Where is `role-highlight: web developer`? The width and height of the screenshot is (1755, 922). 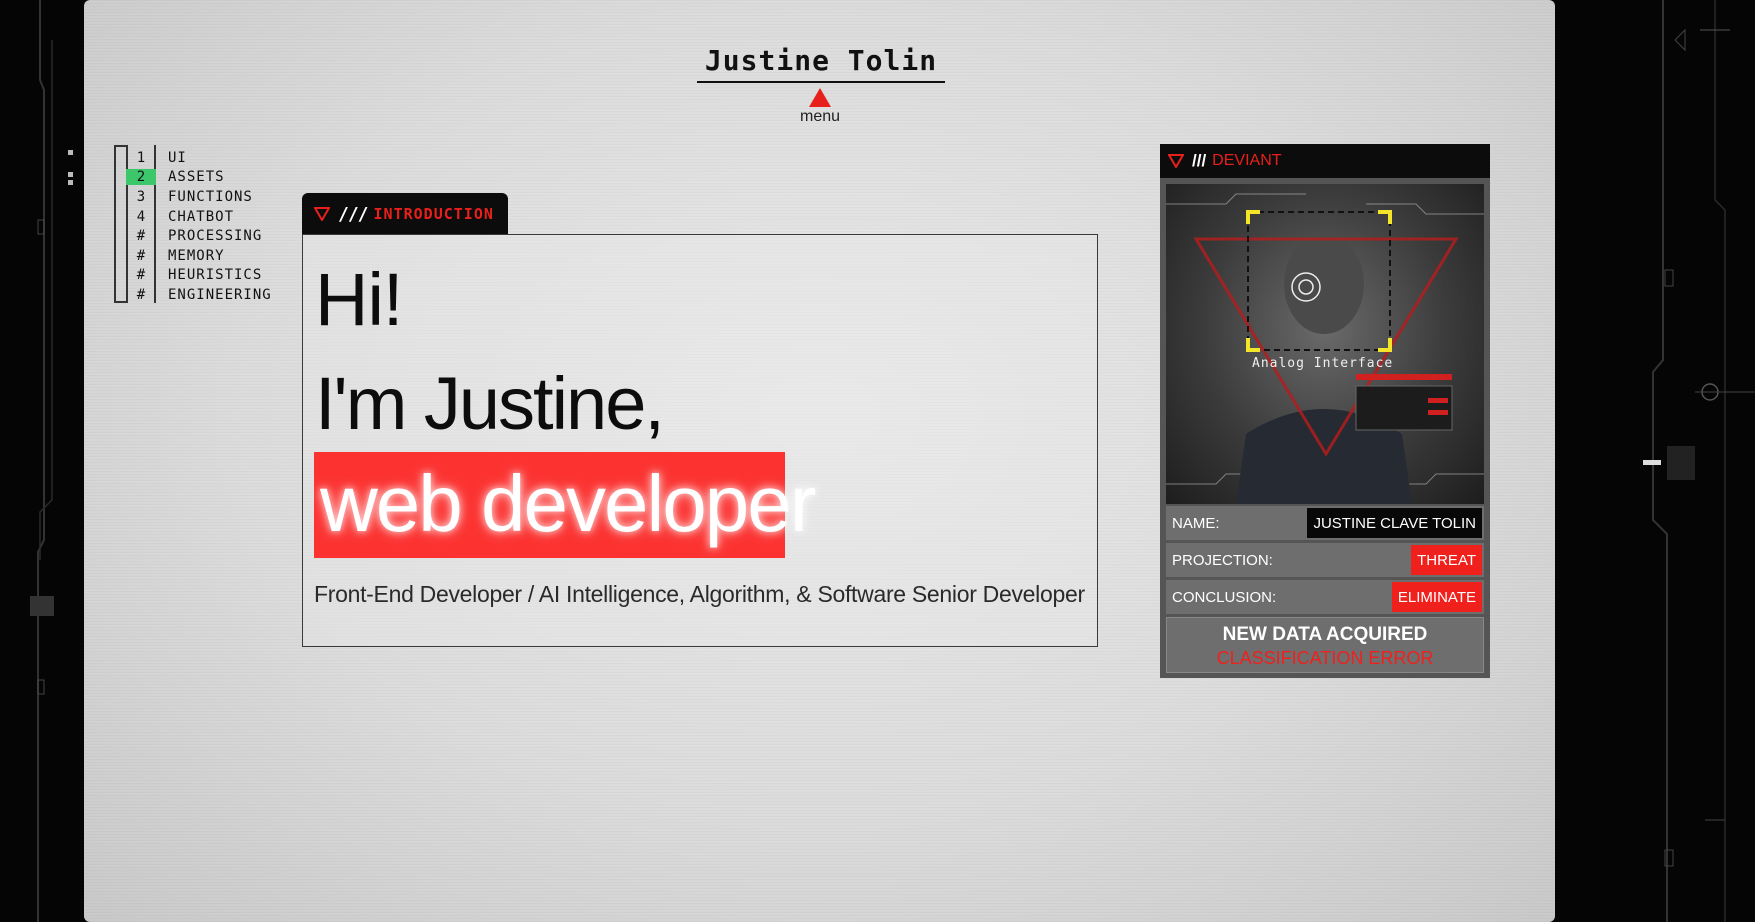 role-highlight: web developer is located at coordinates (565, 505).